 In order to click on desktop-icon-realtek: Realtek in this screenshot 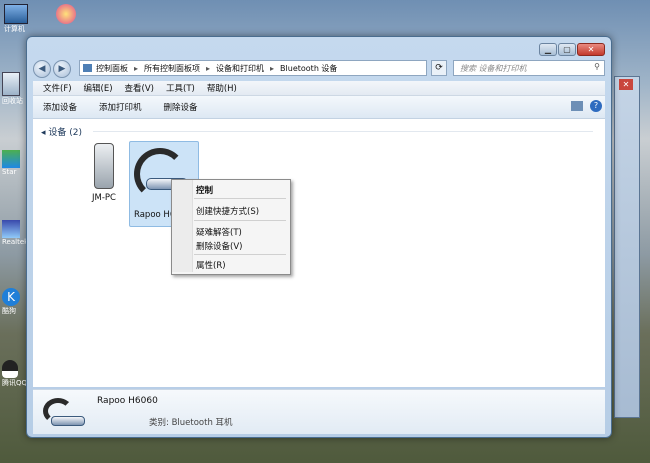, I will do `click(15, 233)`.